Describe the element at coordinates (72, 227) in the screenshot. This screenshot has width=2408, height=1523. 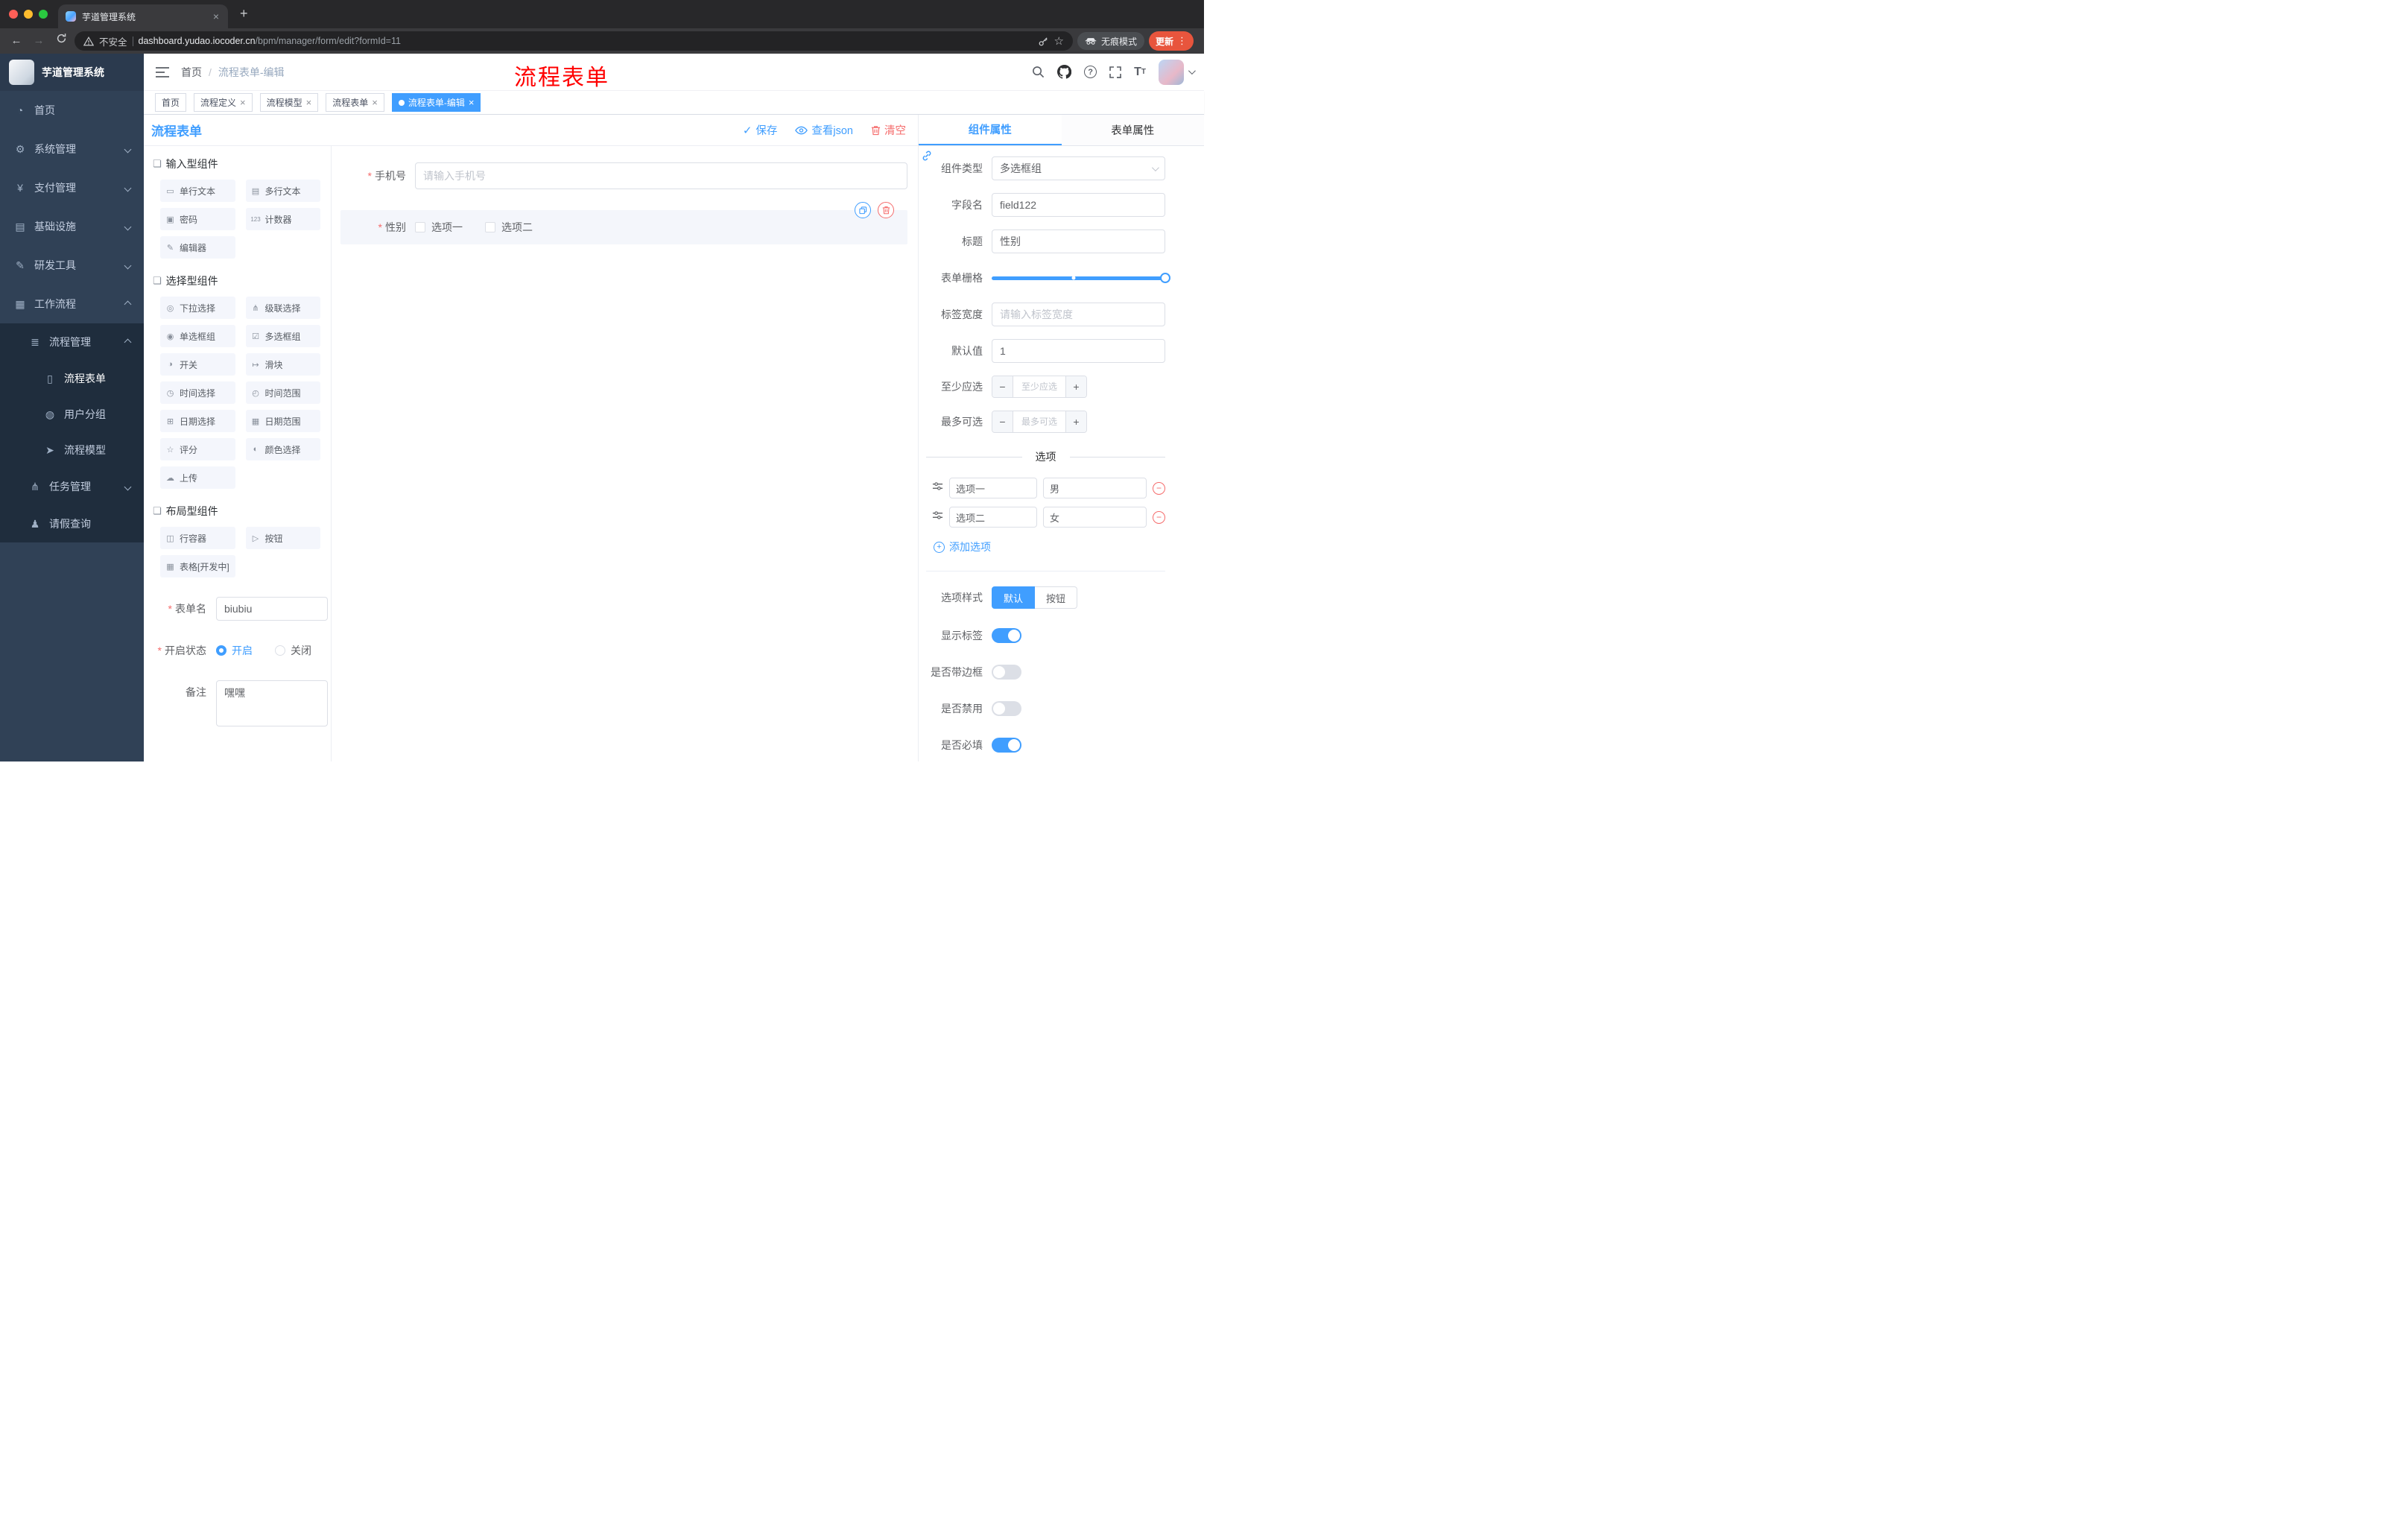
I see `sidebar-item-infrastructure: ▤ 基础设施` at that location.